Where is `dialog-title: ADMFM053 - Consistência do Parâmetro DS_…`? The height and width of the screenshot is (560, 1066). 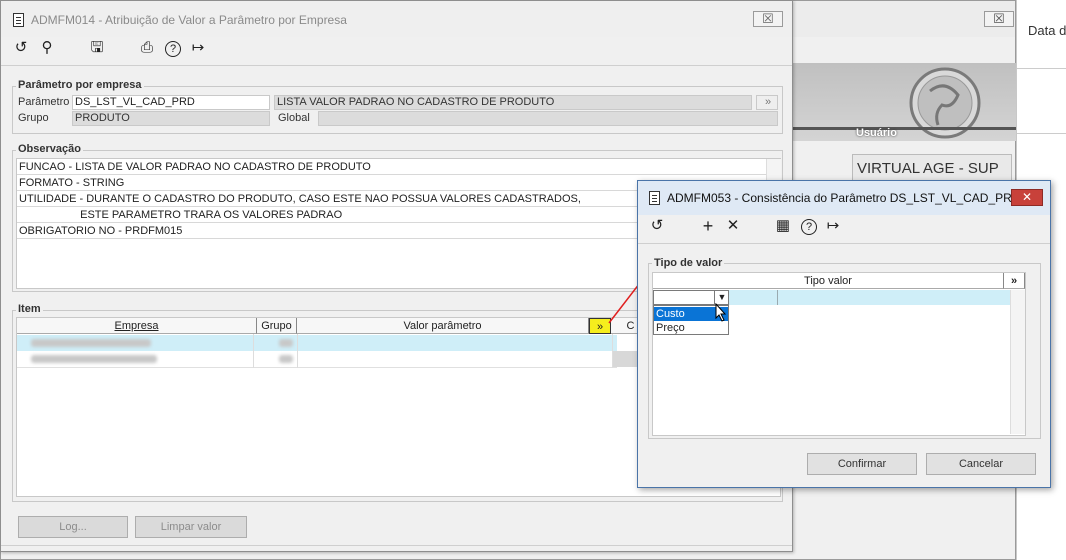 dialog-title: ADMFM053 - Consistência do Parâmetro DS_… is located at coordinates (844, 198).